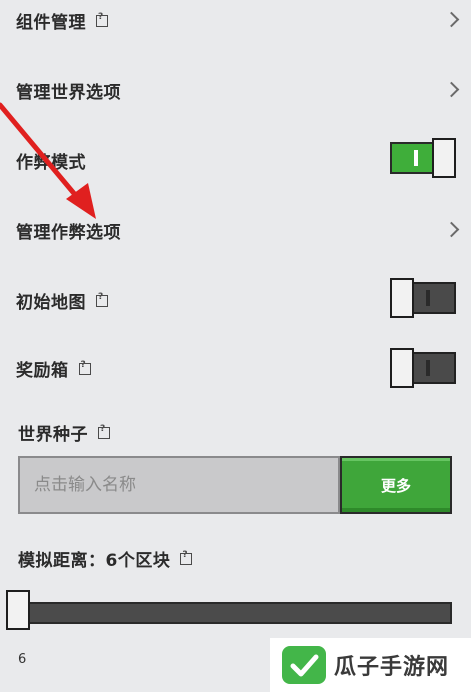  I want to click on component-management-label: 组件管理, so click(62, 20).